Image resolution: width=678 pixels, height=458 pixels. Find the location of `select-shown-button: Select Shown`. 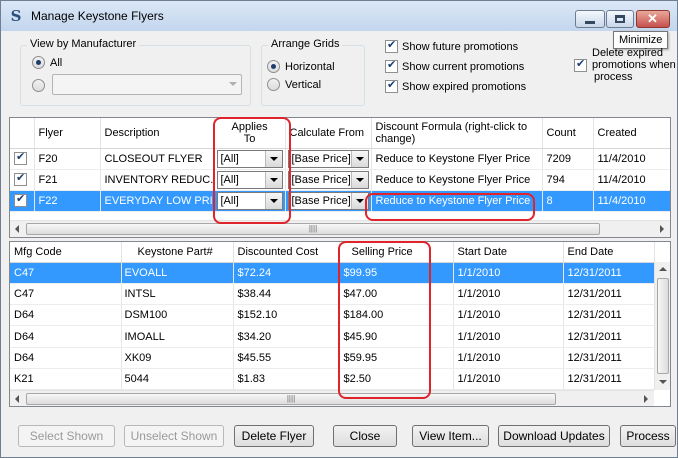

select-shown-button: Select Shown is located at coordinates (66, 436).